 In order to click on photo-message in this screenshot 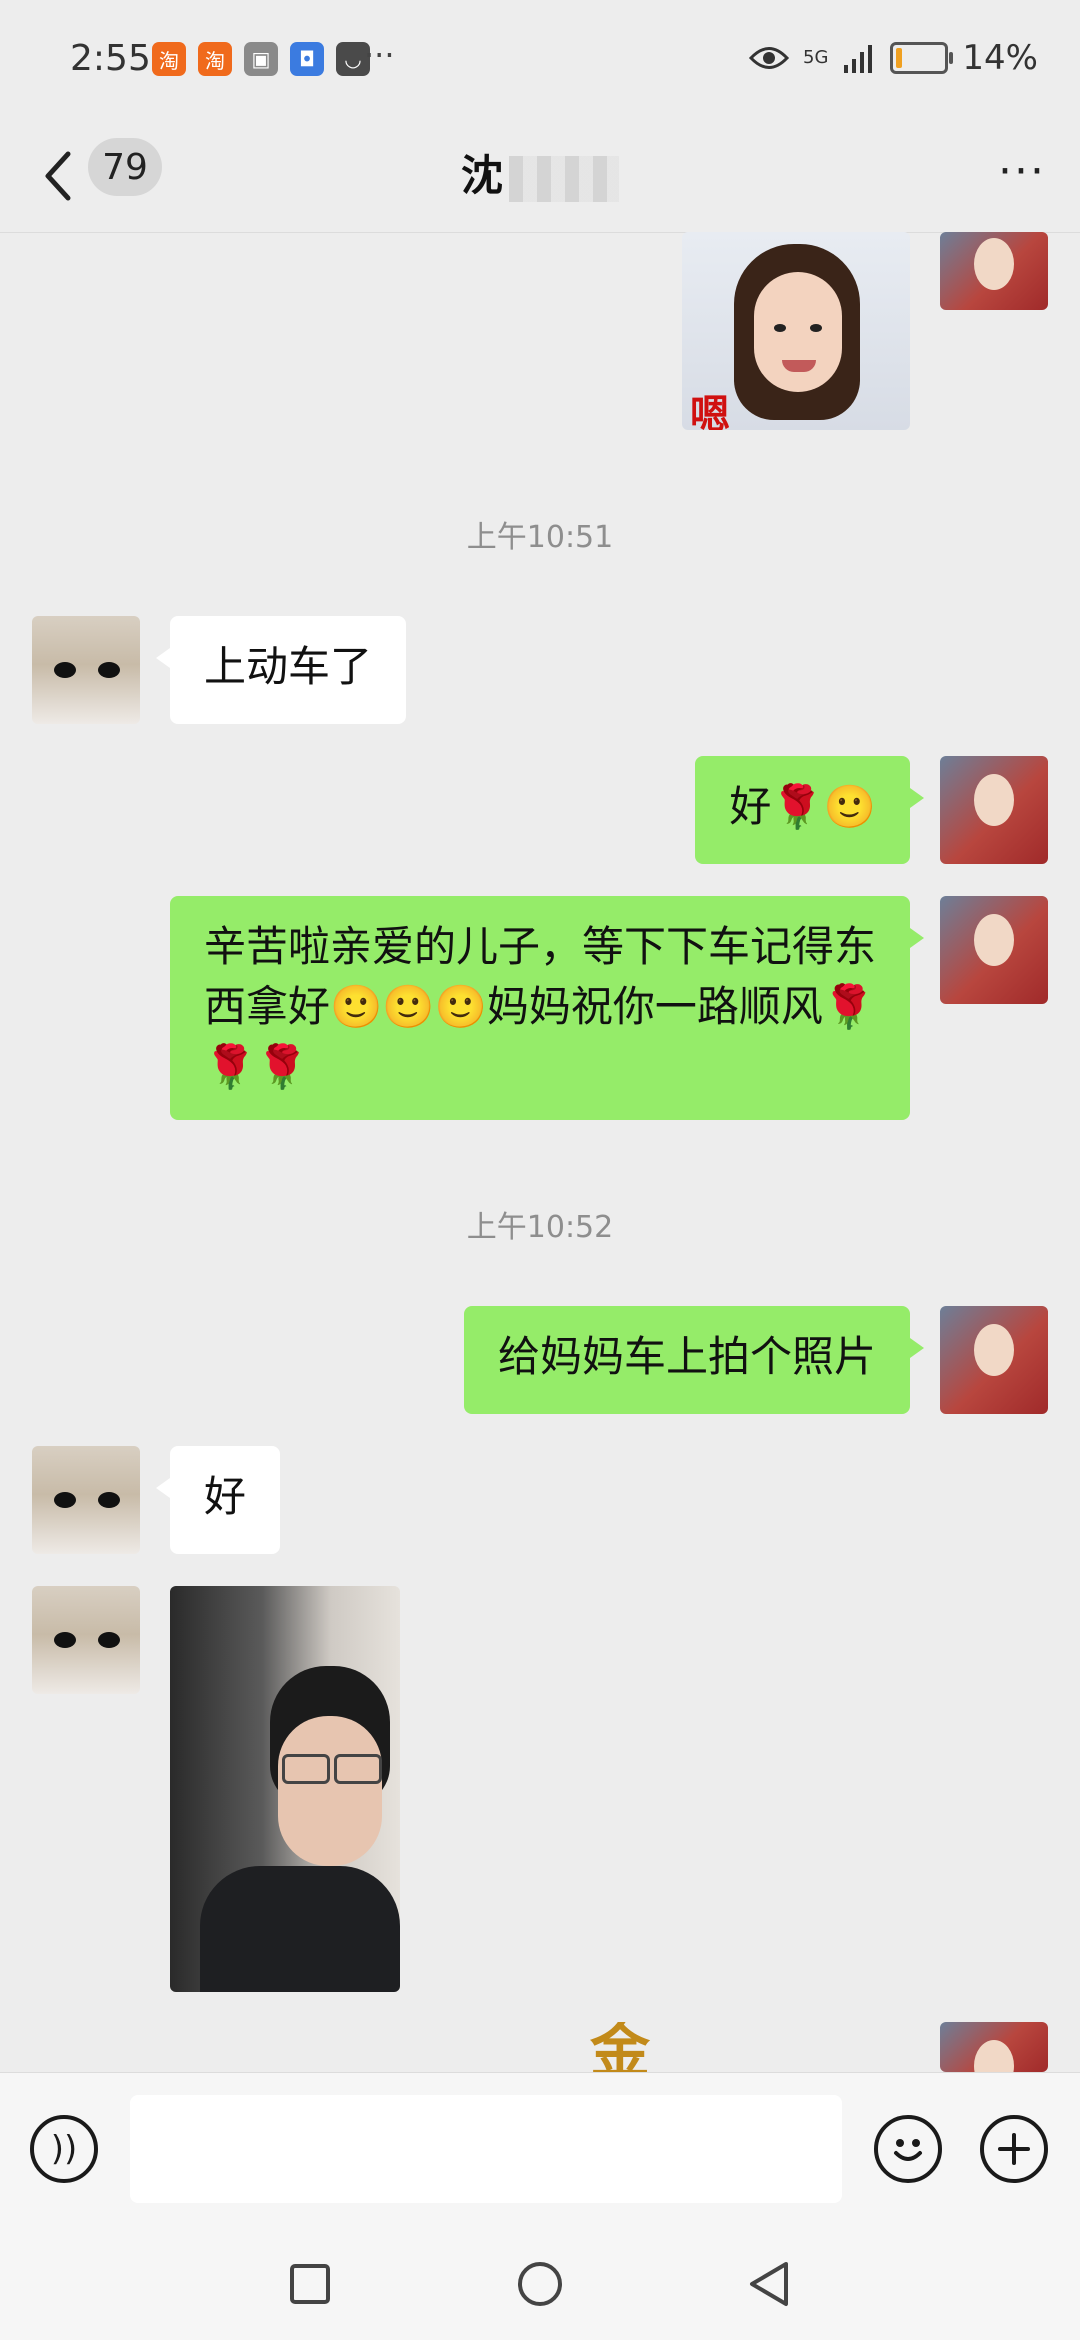, I will do `click(285, 1789)`.